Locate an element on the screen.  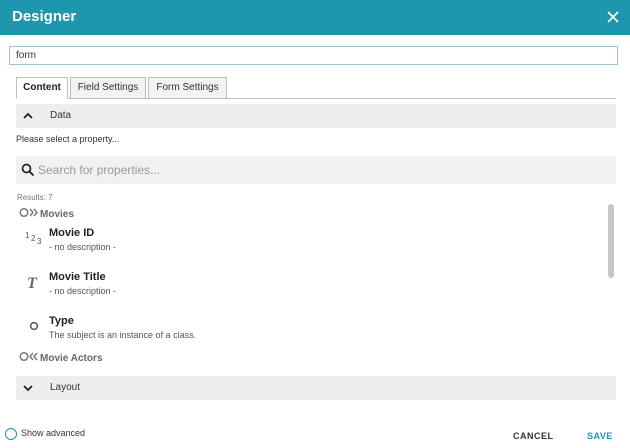
scrollbar-thumb is located at coordinates (611, 241).